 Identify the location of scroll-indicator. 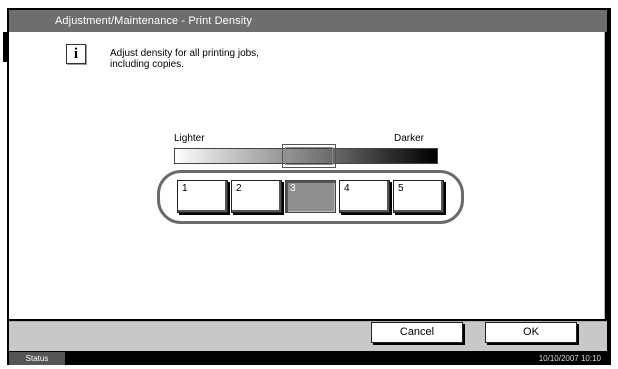
(5, 47).